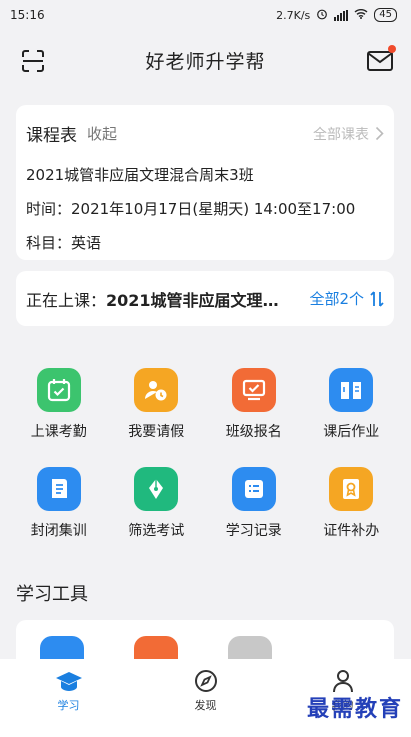 The width and height of the screenshot is (411, 737). What do you see at coordinates (351, 531) in the screenshot?
I see `feature-label: 证件补办` at bounding box center [351, 531].